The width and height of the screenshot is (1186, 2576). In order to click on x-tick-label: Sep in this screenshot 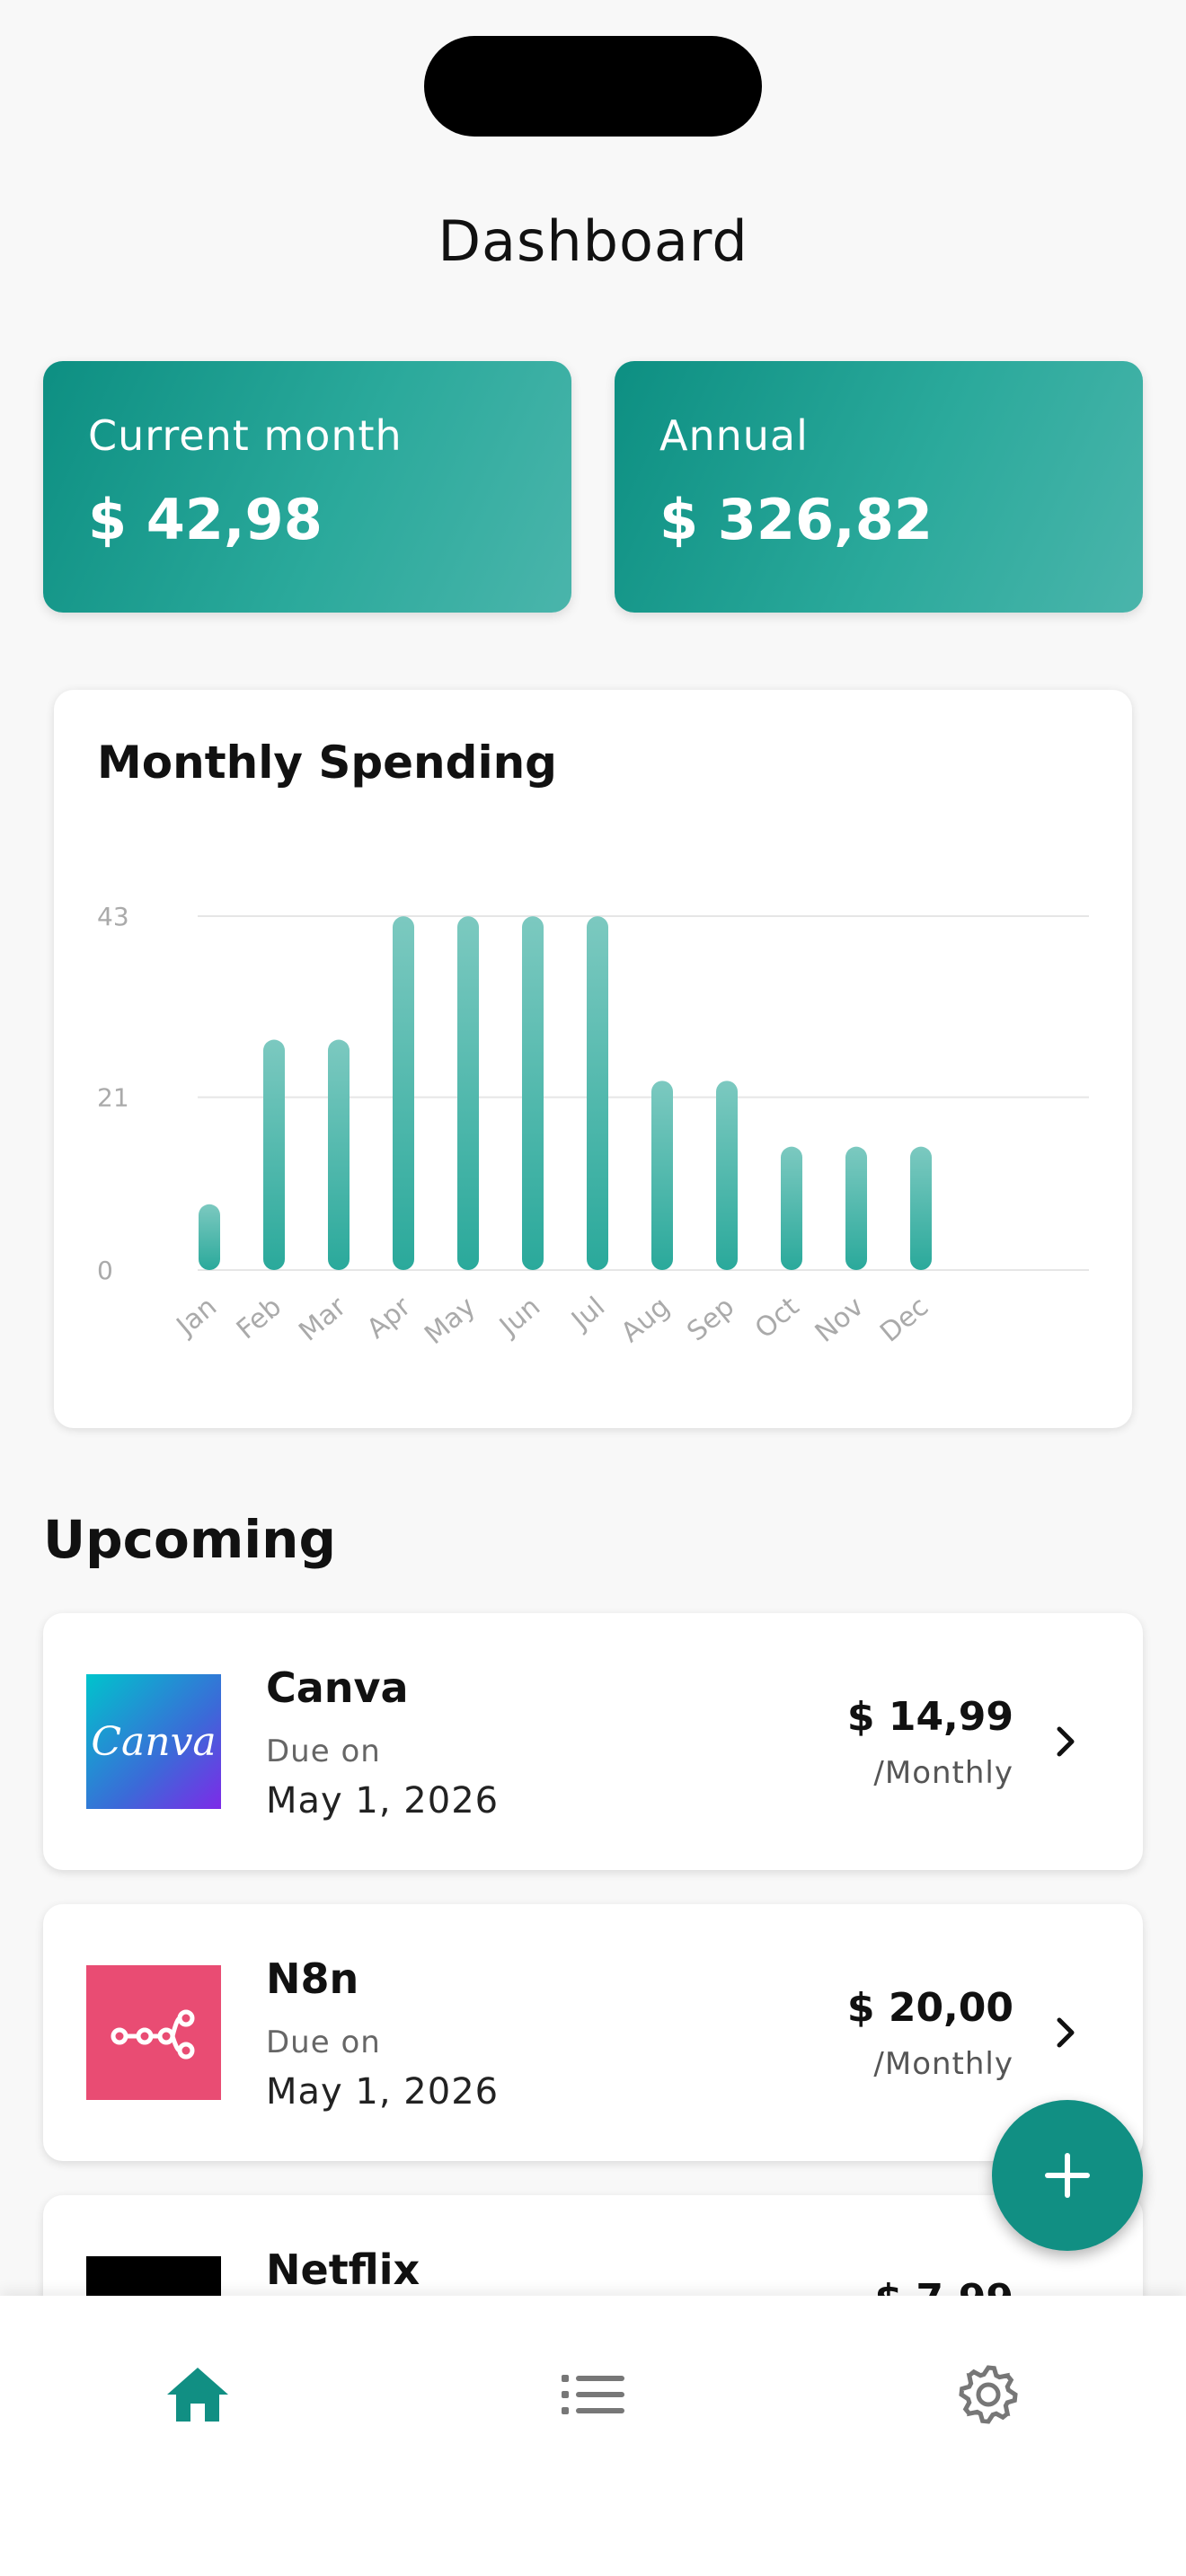, I will do `click(710, 1319)`.